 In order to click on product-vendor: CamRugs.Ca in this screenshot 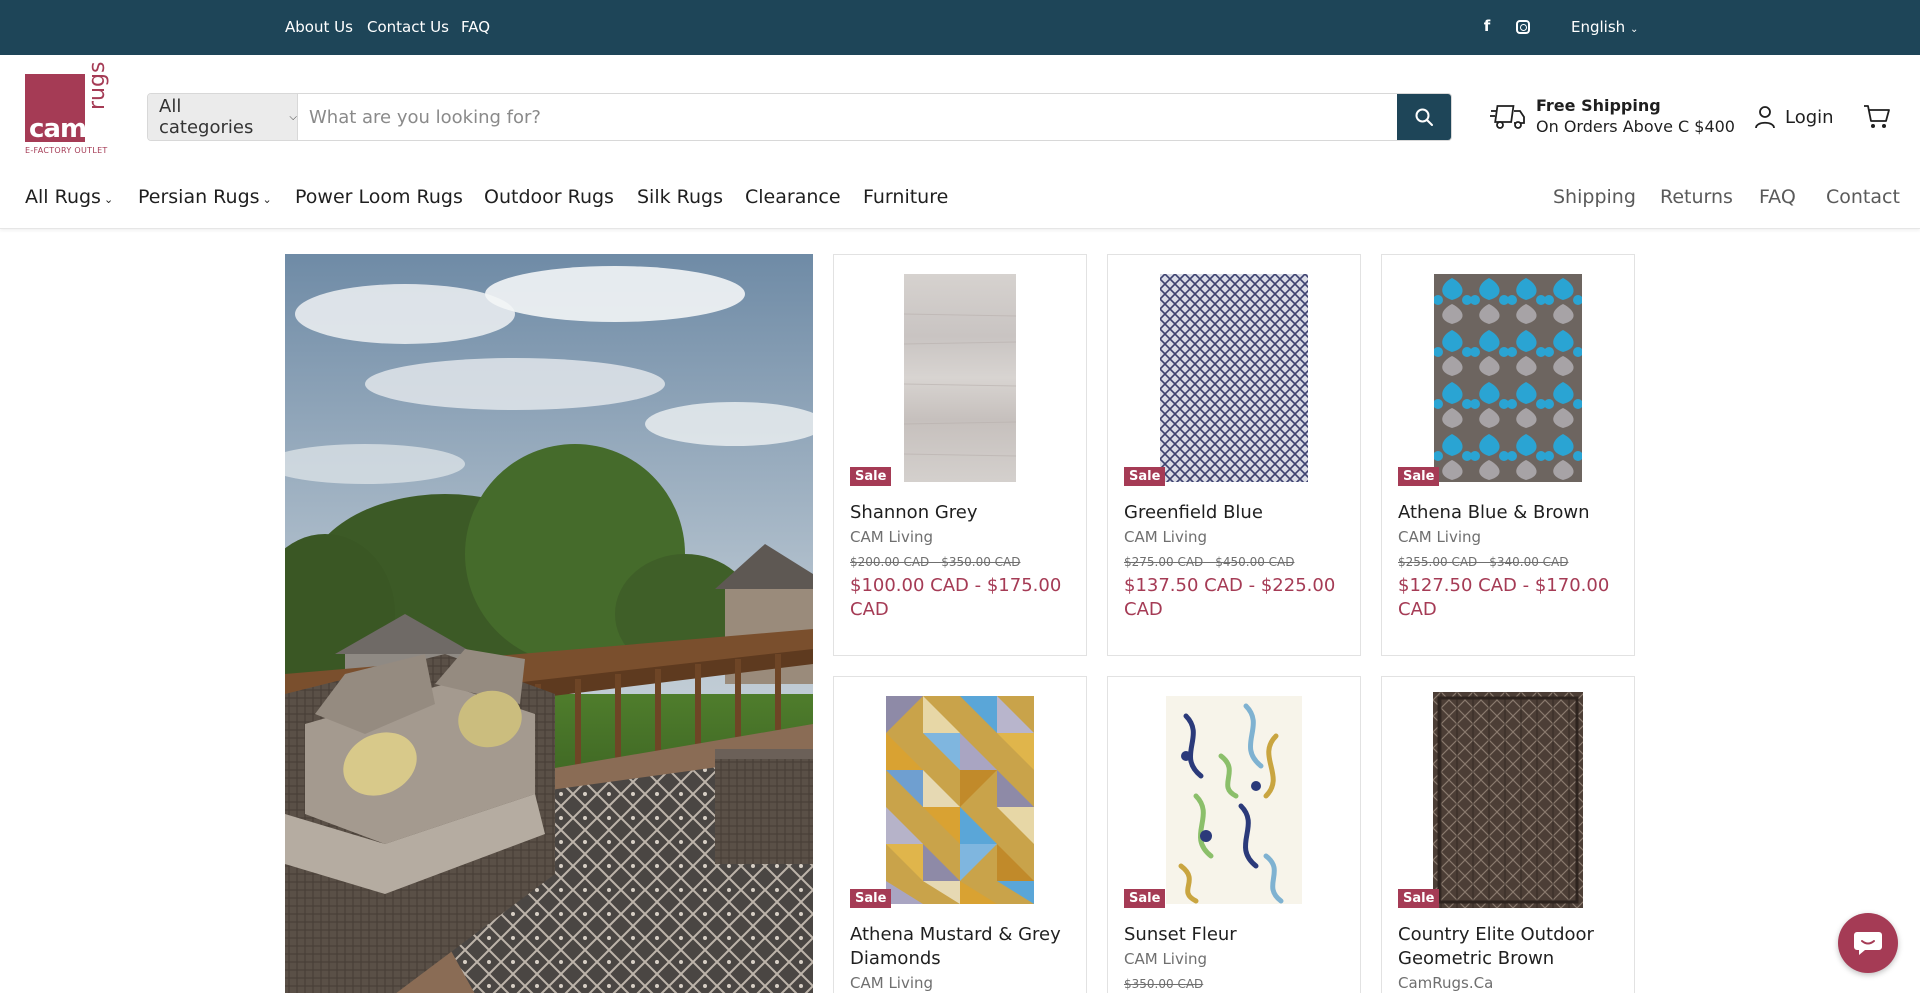, I will do `click(1446, 983)`.